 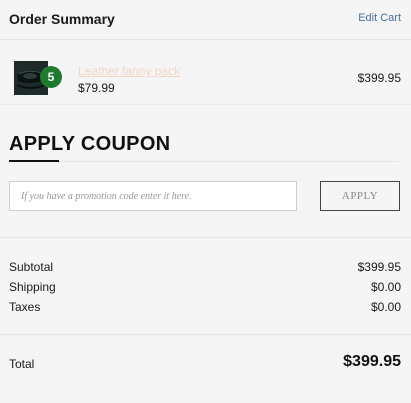 What do you see at coordinates (25, 307) in the screenshot?
I see `taxes-label: Taxes` at bounding box center [25, 307].